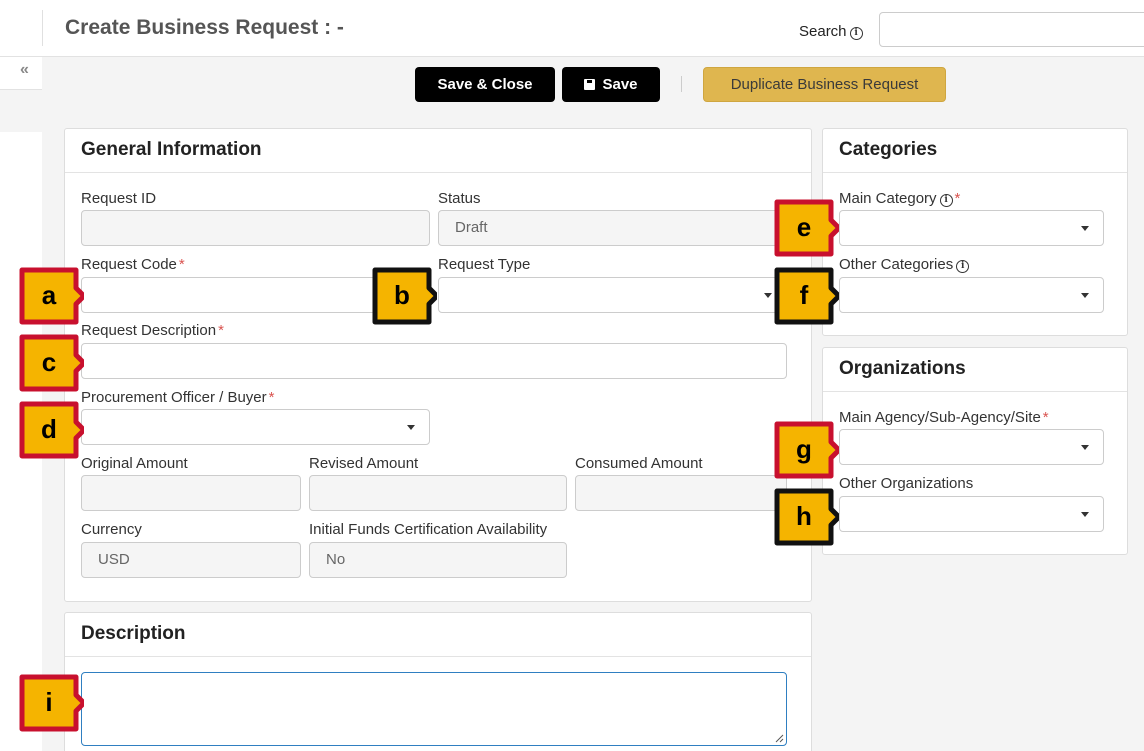 This screenshot has height=751, width=1144. I want to click on request-type-label: Request Type, so click(484, 264).